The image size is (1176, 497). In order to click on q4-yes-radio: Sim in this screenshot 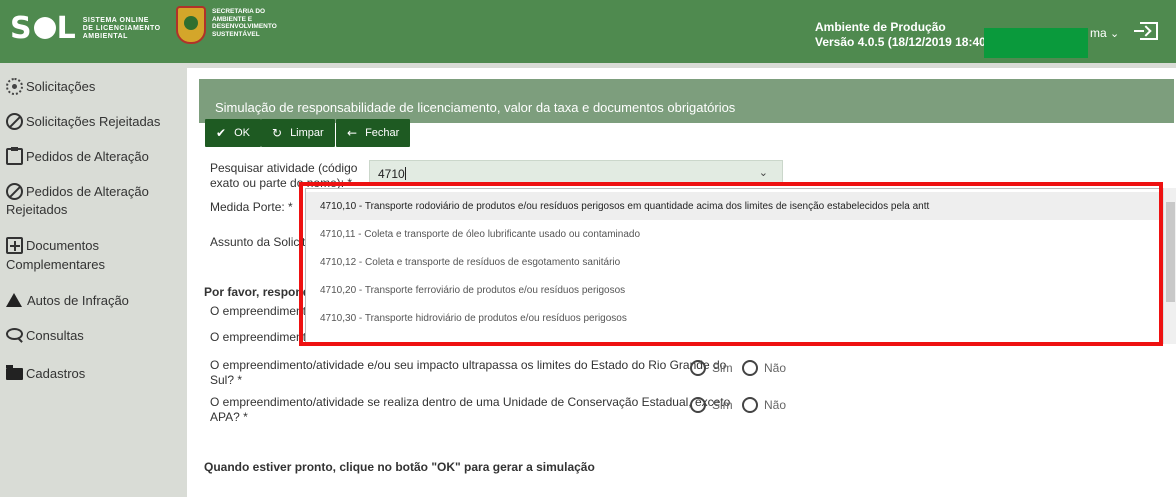, I will do `click(711, 405)`.